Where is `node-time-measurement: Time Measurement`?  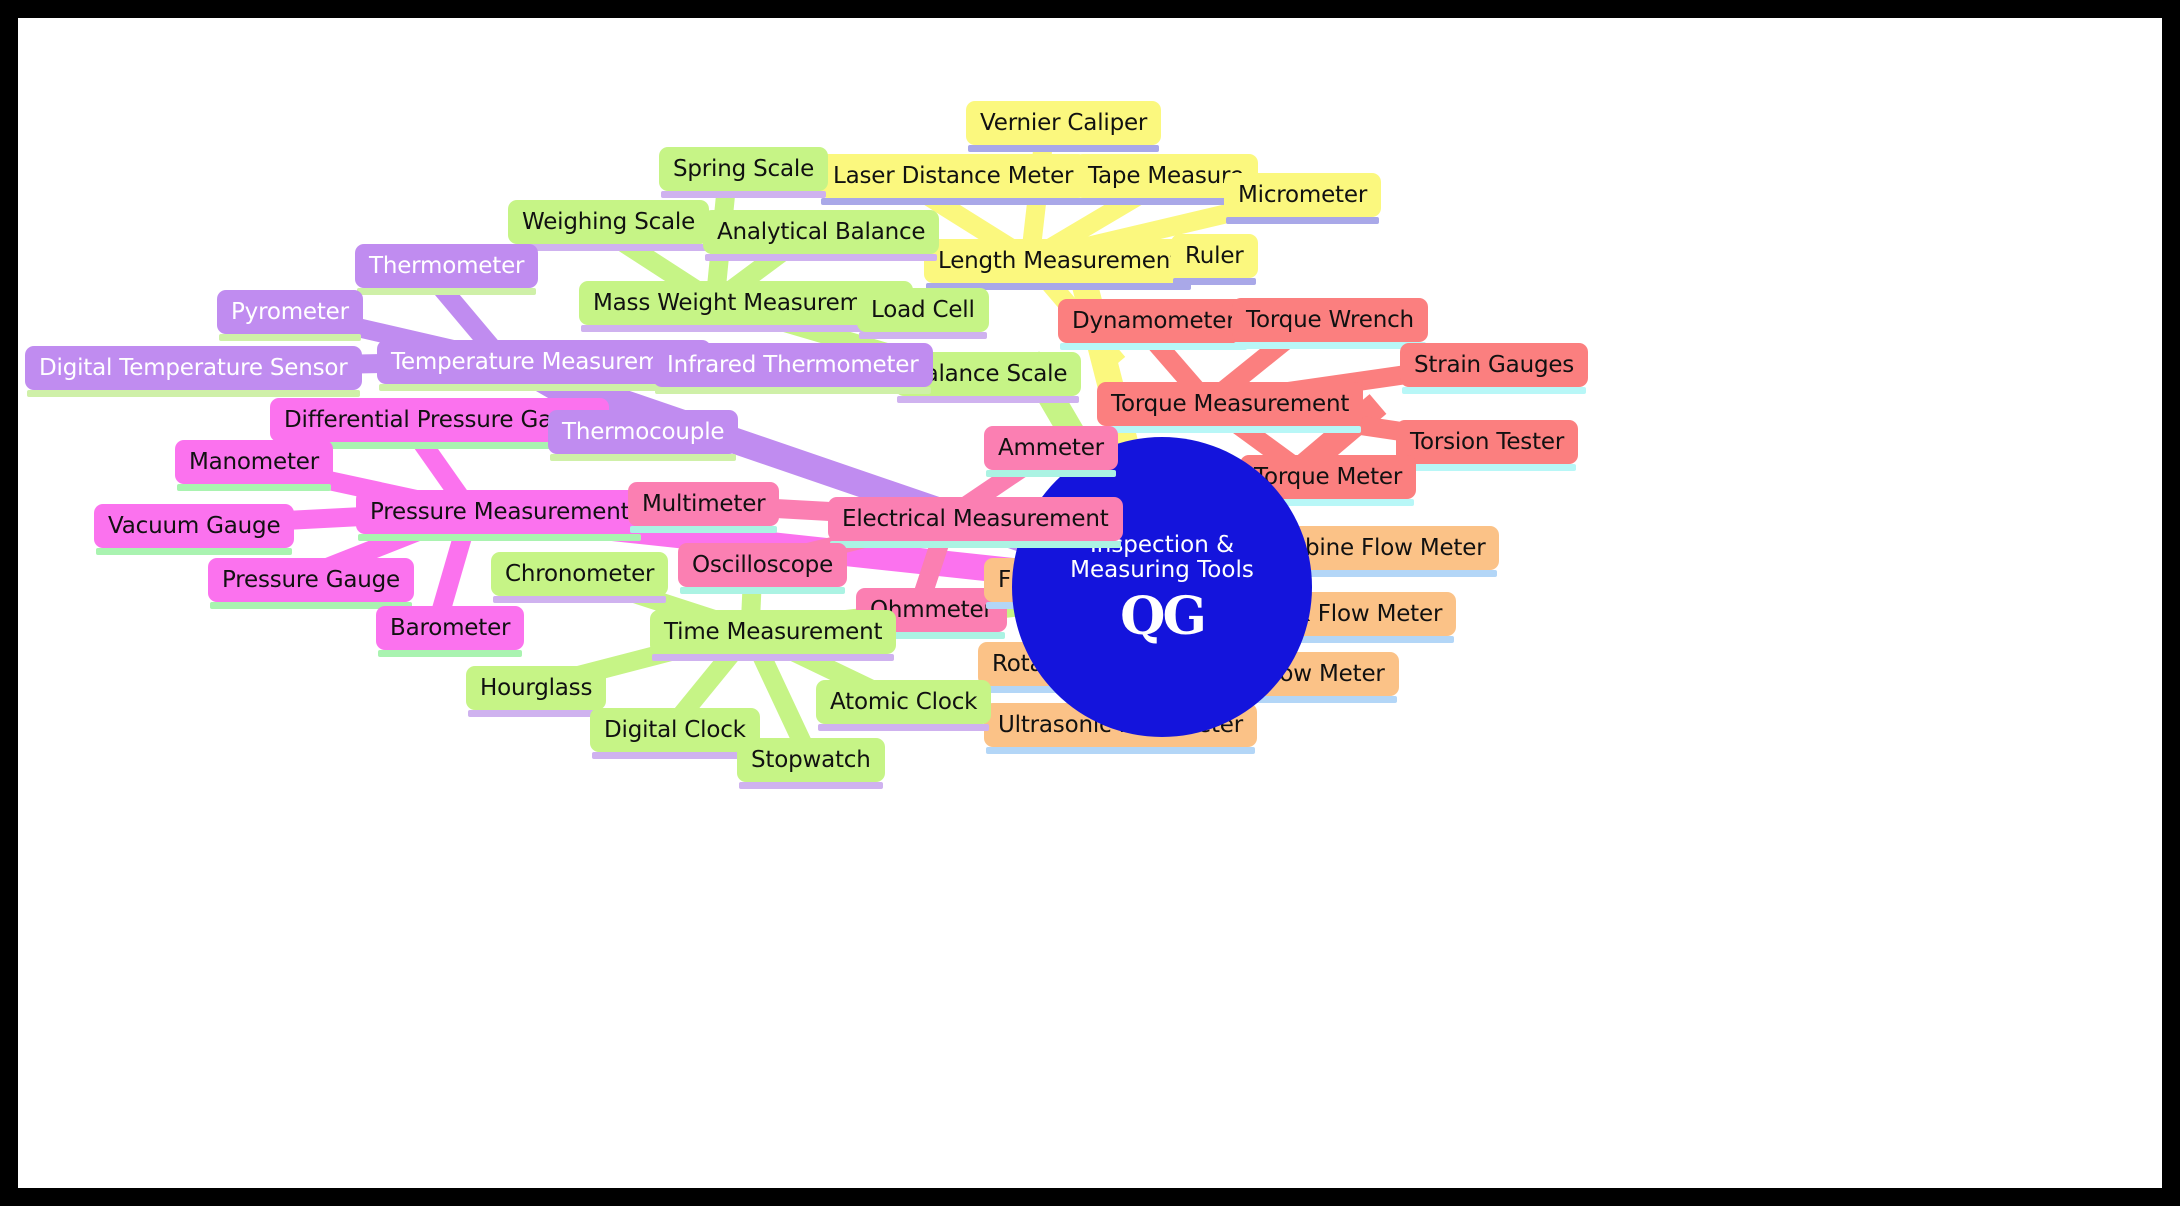
node-time-measurement: Time Measurement is located at coordinates (773, 635).